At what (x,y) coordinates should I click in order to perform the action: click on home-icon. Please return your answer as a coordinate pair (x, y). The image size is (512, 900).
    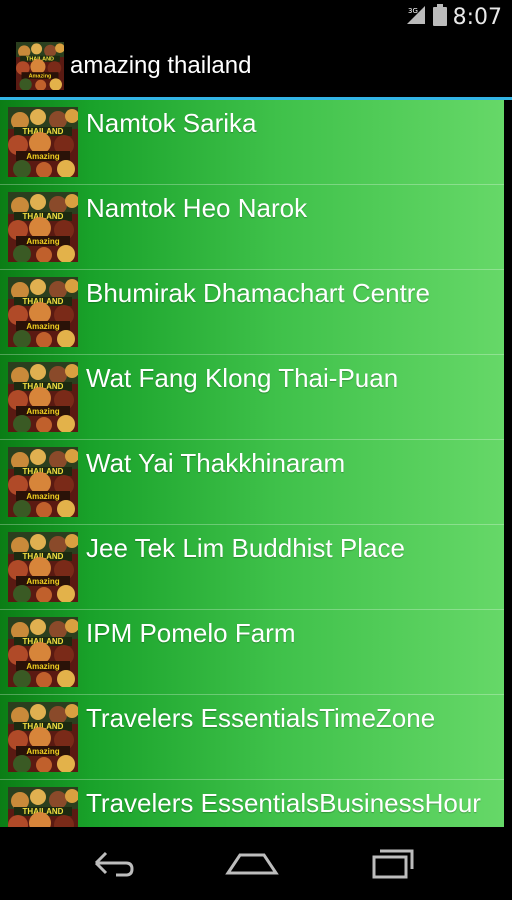
    Looking at the image, I should click on (252, 863).